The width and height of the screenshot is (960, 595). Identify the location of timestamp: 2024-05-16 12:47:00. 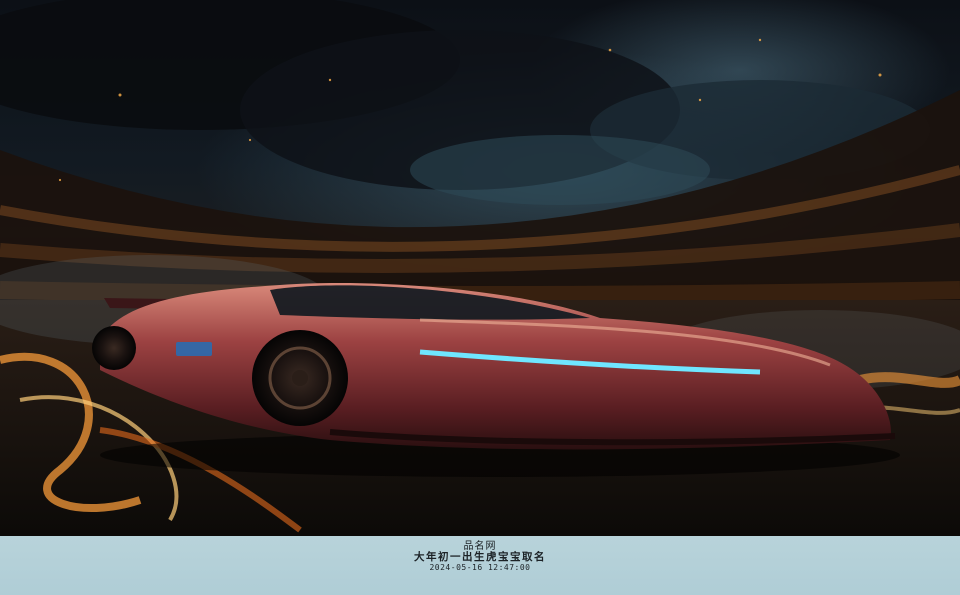
(480, 567).